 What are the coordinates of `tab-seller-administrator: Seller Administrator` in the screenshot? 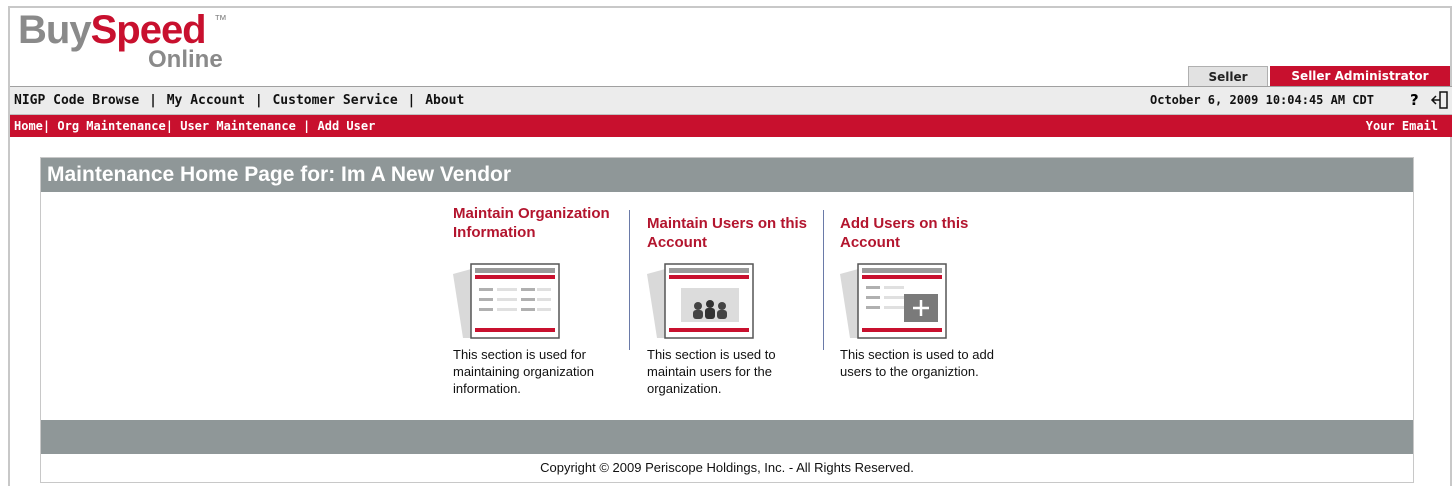 It's located at (1360, 76).